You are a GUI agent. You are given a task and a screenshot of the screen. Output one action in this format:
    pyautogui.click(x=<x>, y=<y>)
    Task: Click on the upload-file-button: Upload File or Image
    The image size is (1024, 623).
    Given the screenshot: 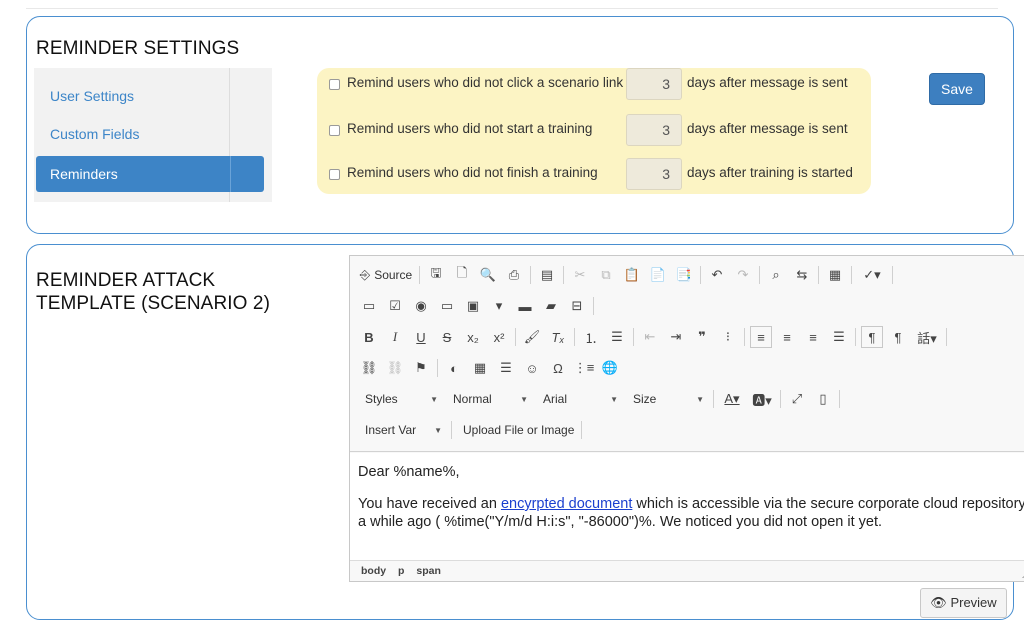 What is the action you would take?
    pyautogui.click(x=518, y=430)
    